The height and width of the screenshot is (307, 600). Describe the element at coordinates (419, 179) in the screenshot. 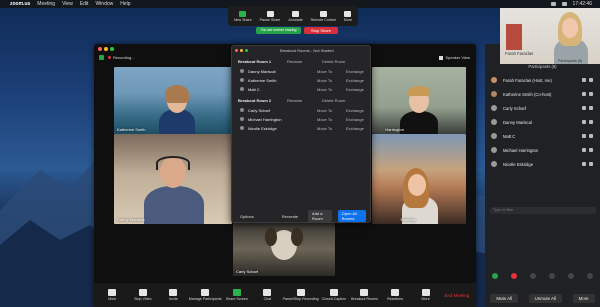

I see `video-tile-eskridge: Eskridge` at that location.